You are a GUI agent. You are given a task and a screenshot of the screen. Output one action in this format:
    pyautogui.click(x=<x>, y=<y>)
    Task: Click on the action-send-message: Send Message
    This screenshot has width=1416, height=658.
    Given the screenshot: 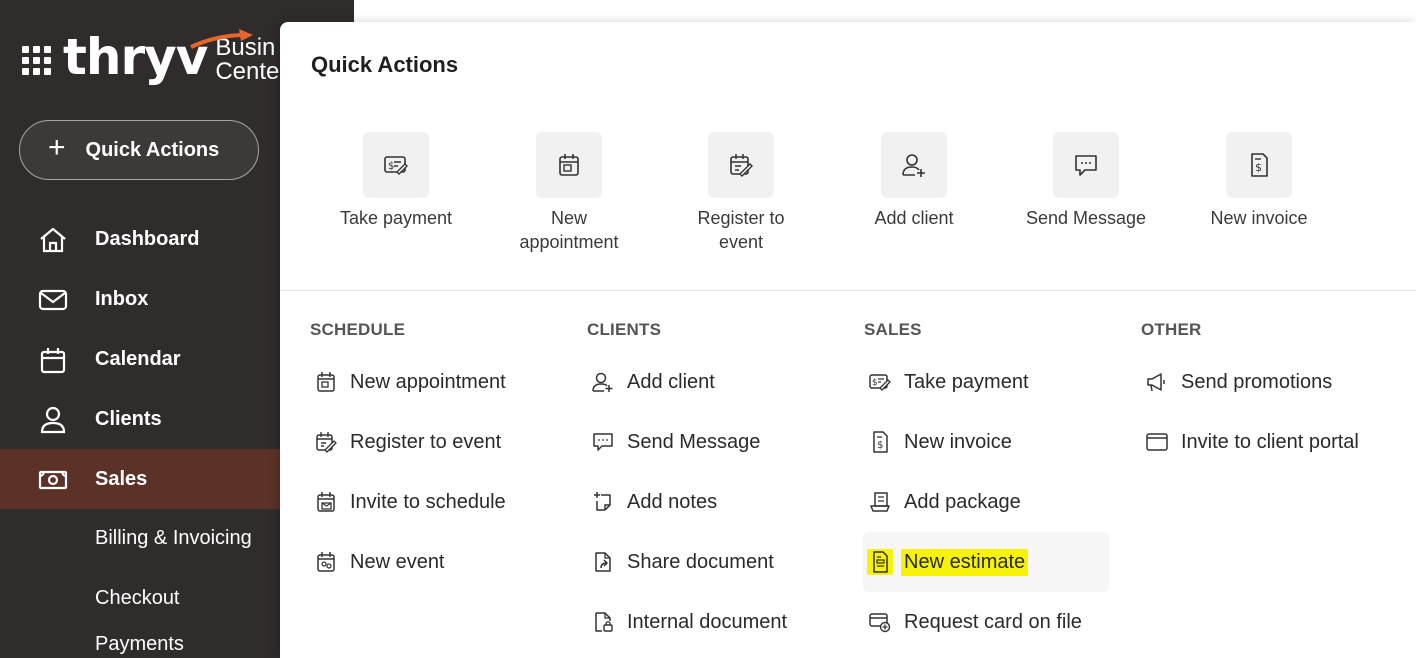 What is the action you would take?
    pyautogui.click(x=673, y=442)
    